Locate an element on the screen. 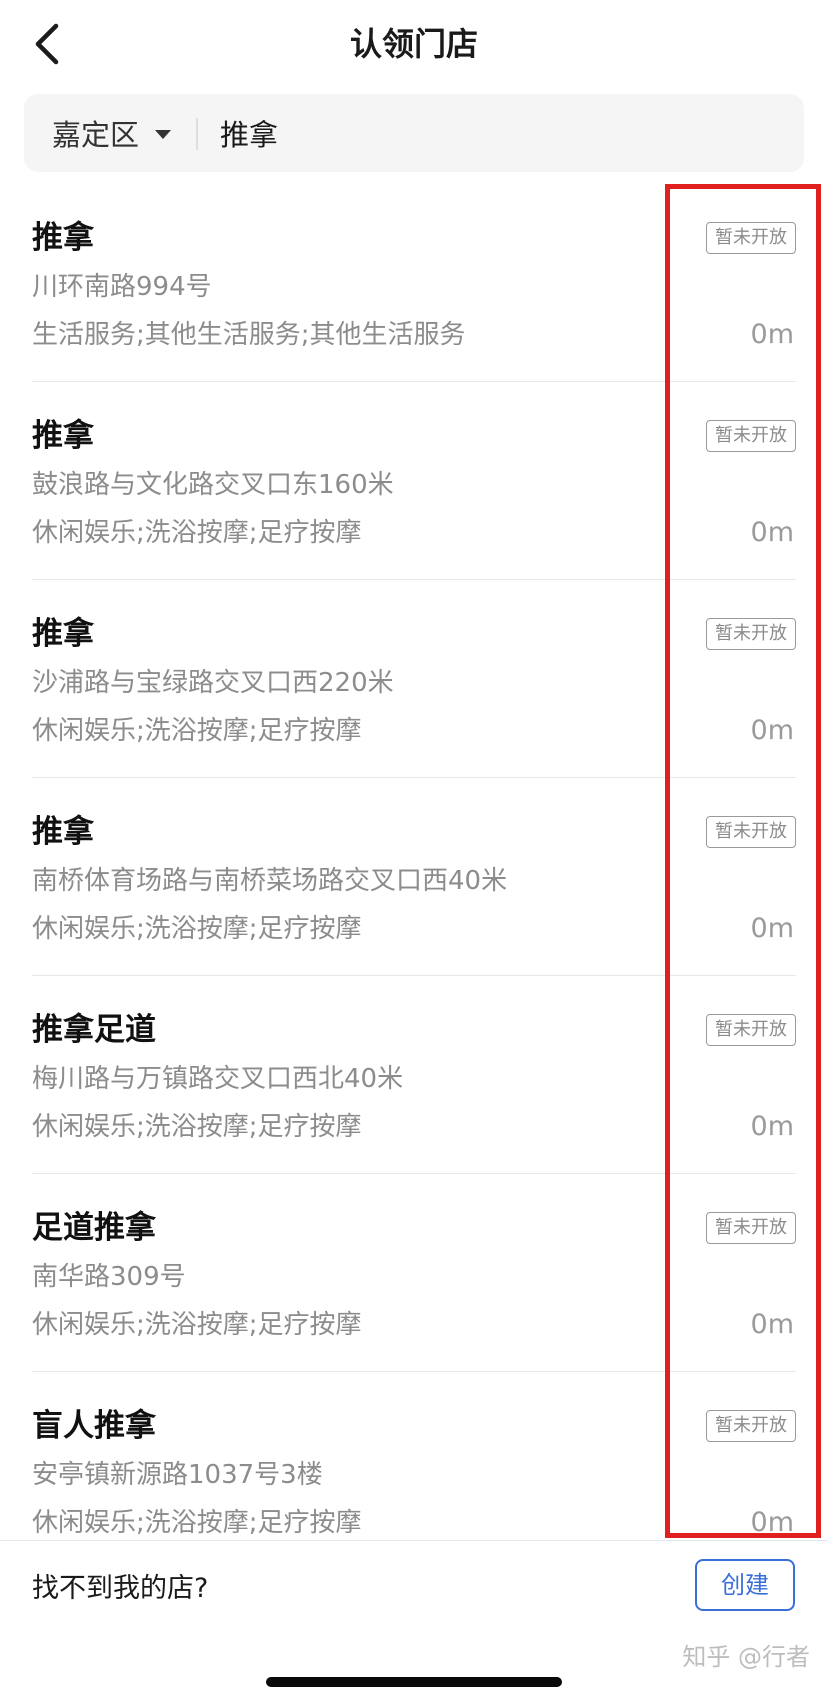 The image size is (828, 1695). store-address: 南桥体育场路与南桥菜场路交叉口西40米 is located at coordinates (270, 881).